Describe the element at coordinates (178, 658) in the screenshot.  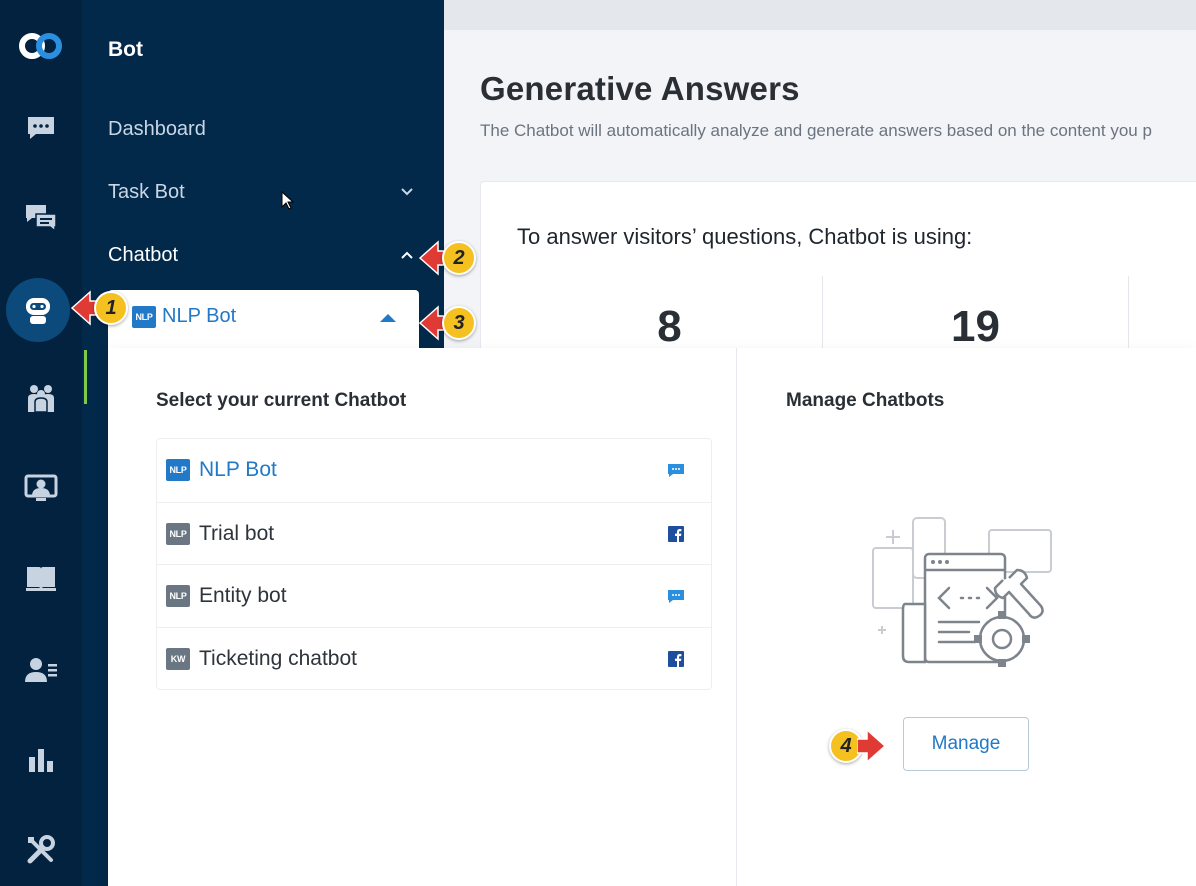
I see `kw-badge-icon: KW` at that location.